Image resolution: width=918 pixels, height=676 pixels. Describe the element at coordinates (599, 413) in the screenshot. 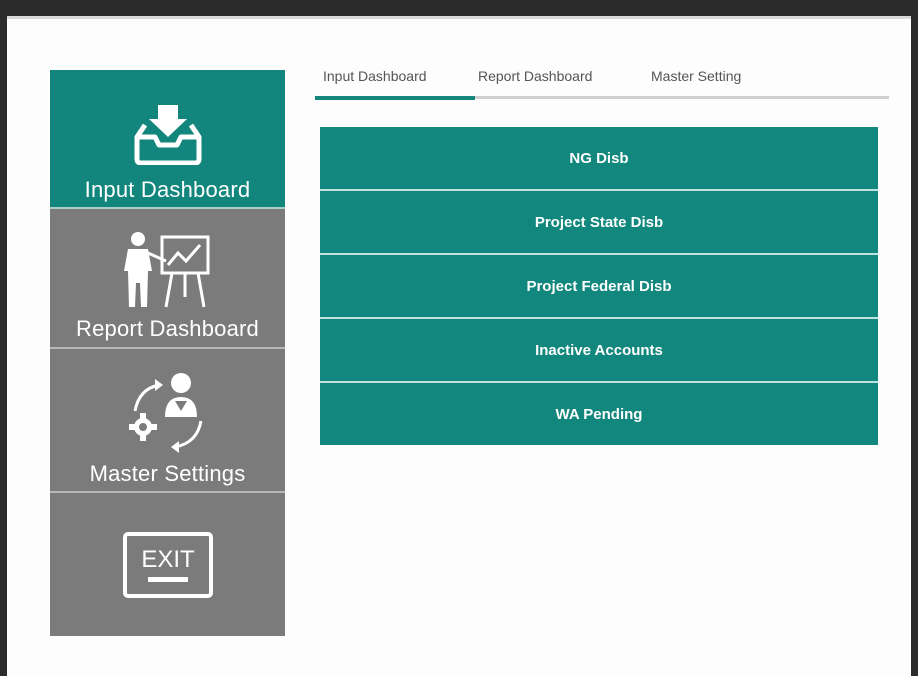

I see `wa-pending-button: WA Pending` at that location.